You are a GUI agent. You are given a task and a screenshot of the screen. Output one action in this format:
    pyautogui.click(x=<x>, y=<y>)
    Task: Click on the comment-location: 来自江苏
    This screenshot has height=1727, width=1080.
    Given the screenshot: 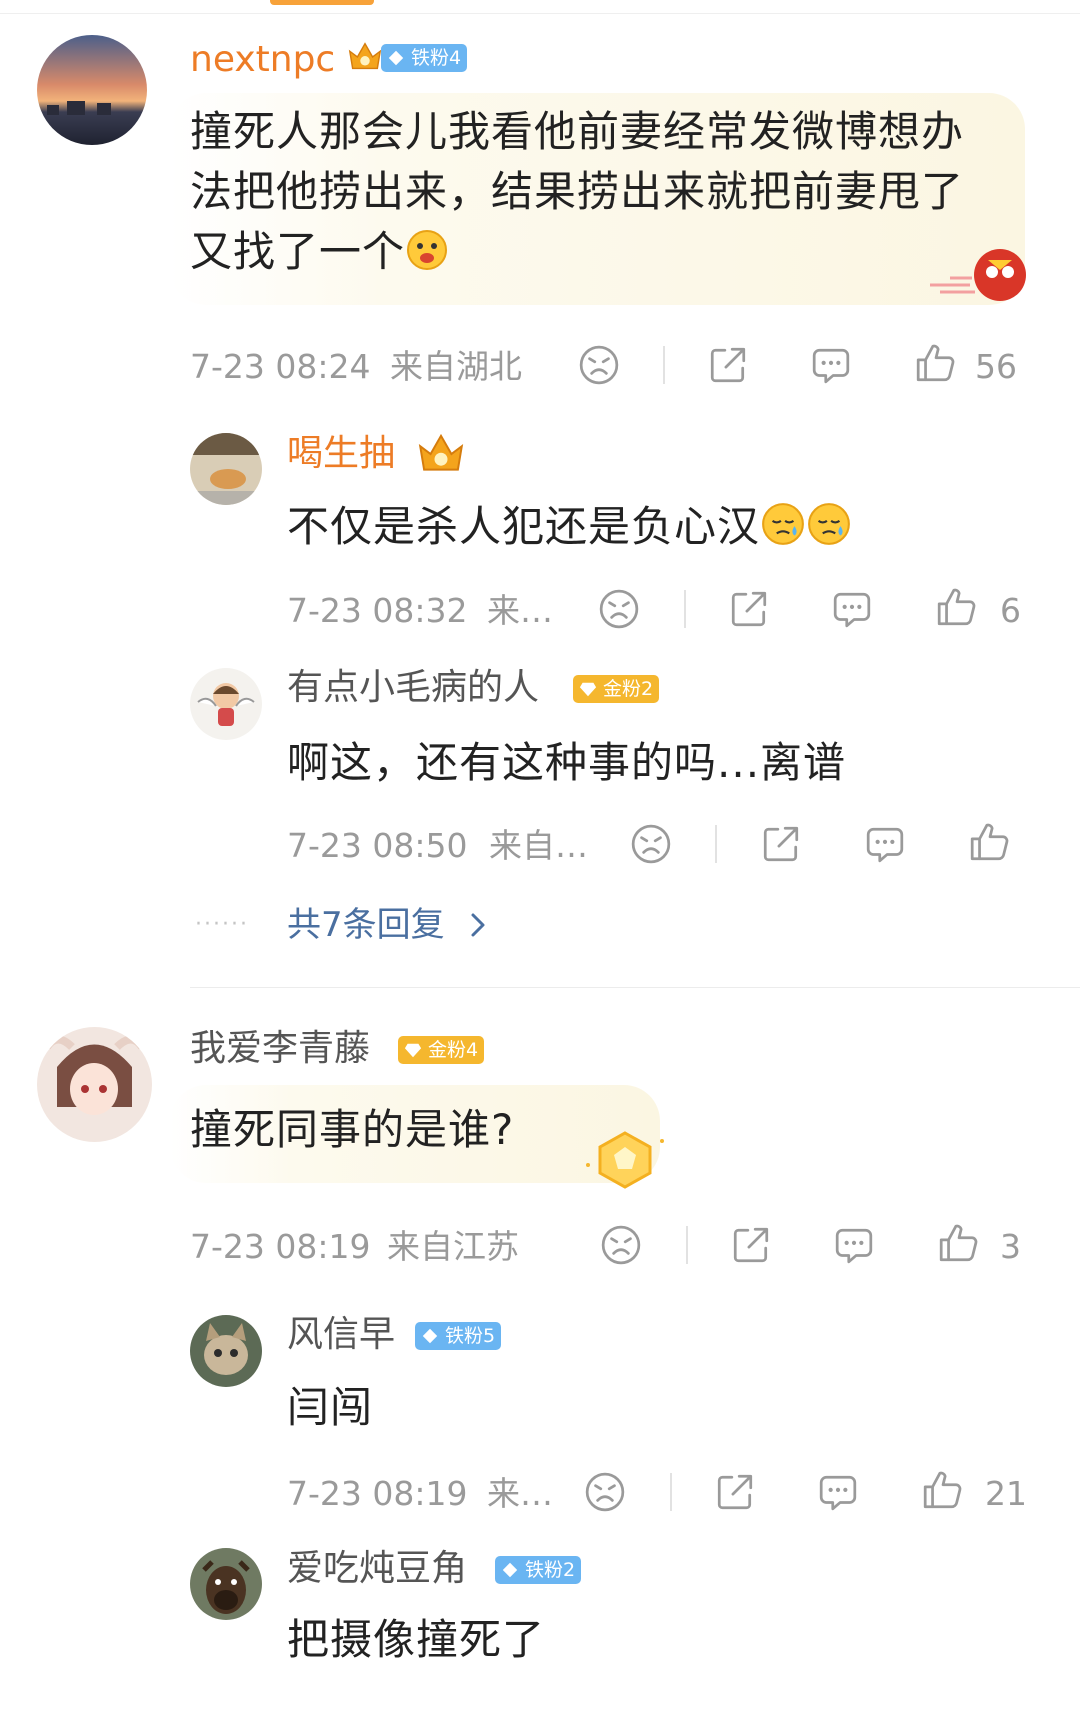 What is the action you would take?
    pyautogui.click(x=453, y=1246)
    